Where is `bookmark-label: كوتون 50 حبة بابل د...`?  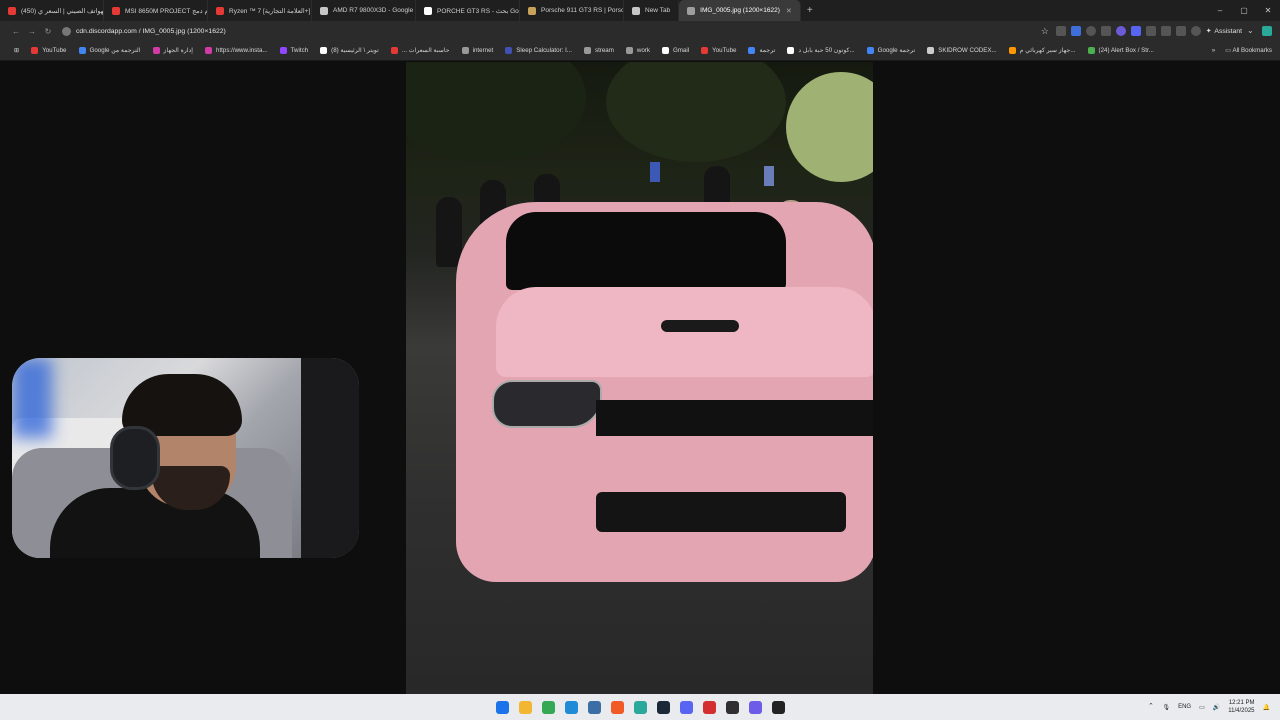 bookmark-label: كوتون 50 حبة بابل د... is located at coordinates (826, 50).